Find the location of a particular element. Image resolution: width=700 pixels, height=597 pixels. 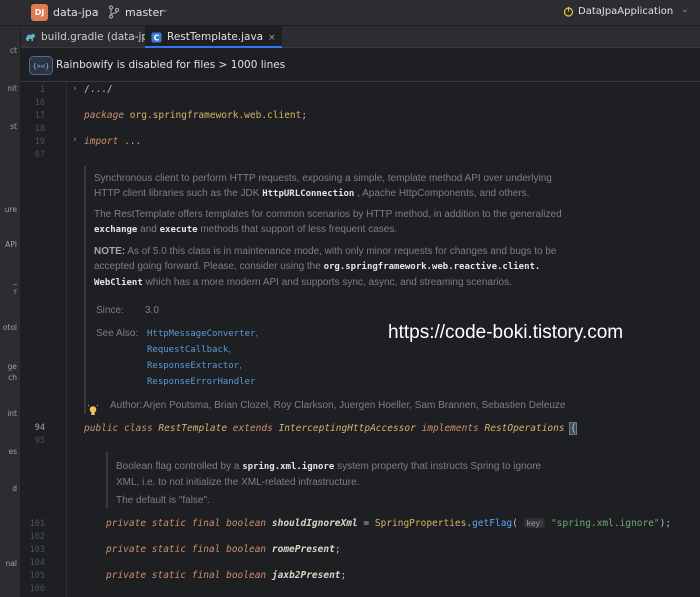

panel-fragment: _ is located at coordinates (15, 280).